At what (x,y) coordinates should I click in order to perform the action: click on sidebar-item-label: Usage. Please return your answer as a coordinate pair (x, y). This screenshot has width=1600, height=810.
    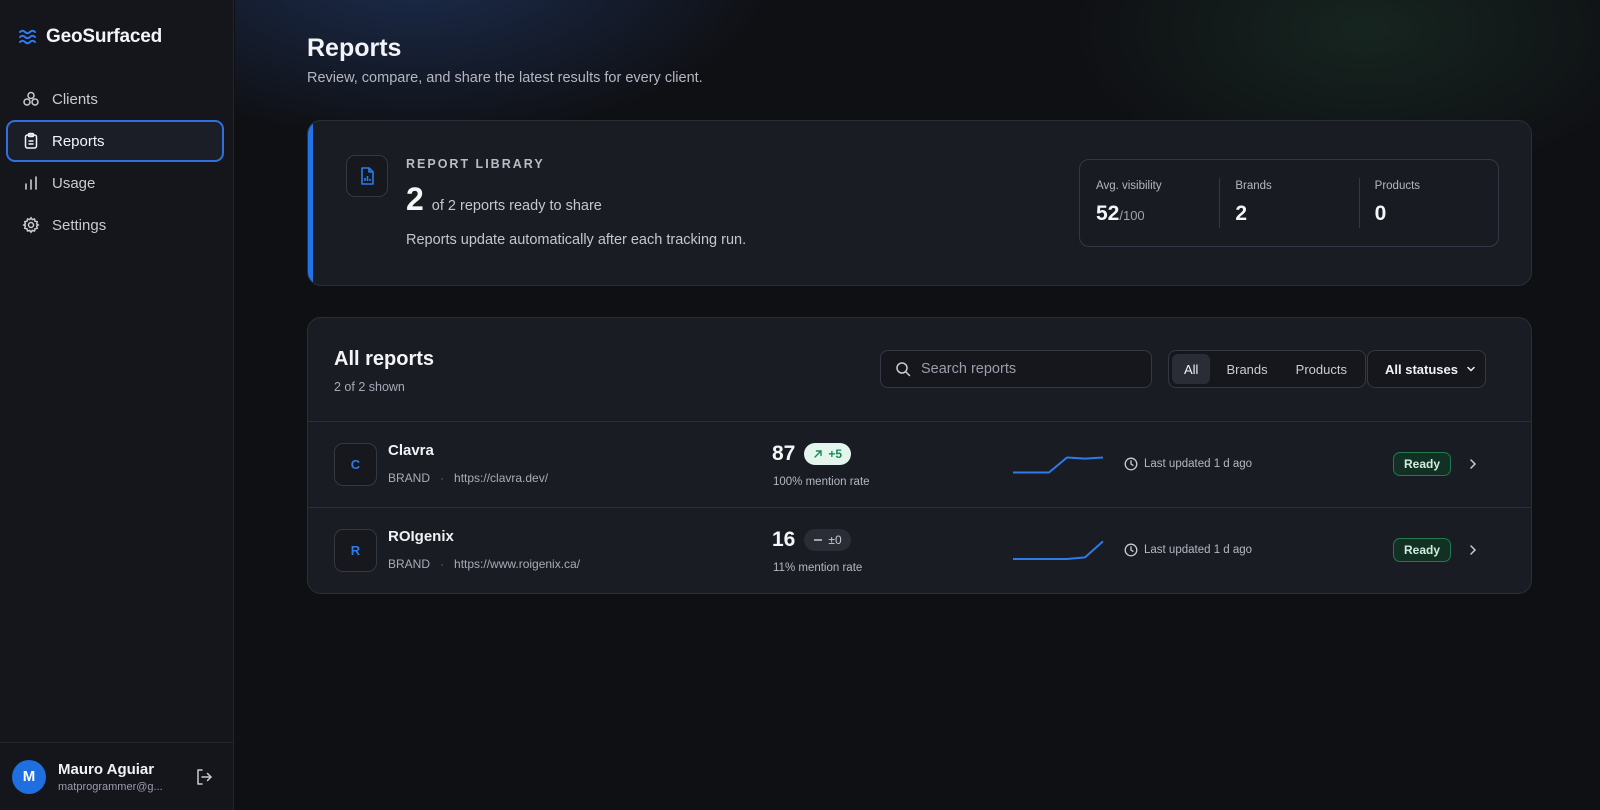
    Looking at the image, I should click on (74, 183).